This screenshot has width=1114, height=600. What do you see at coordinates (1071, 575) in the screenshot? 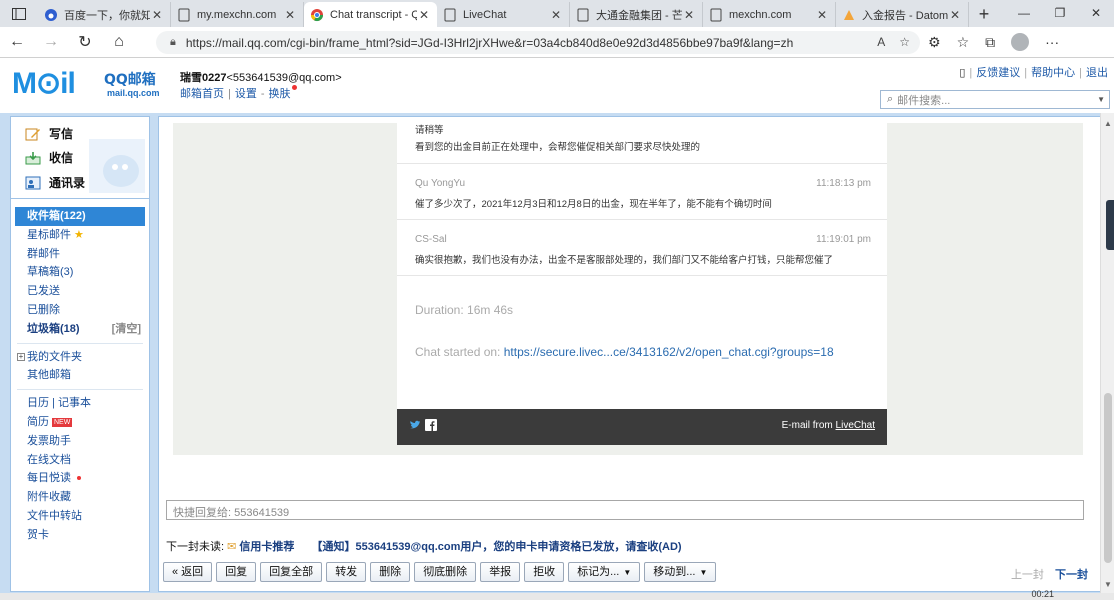
I see `next-mail-link: 下一封` at bounding box center [1071, 575].